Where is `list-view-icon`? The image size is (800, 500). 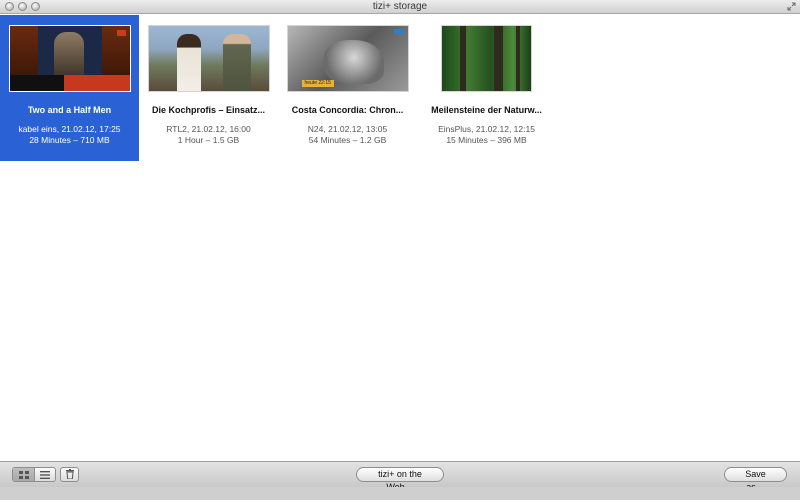
list-view-icon is located at coordinates (44, 474).